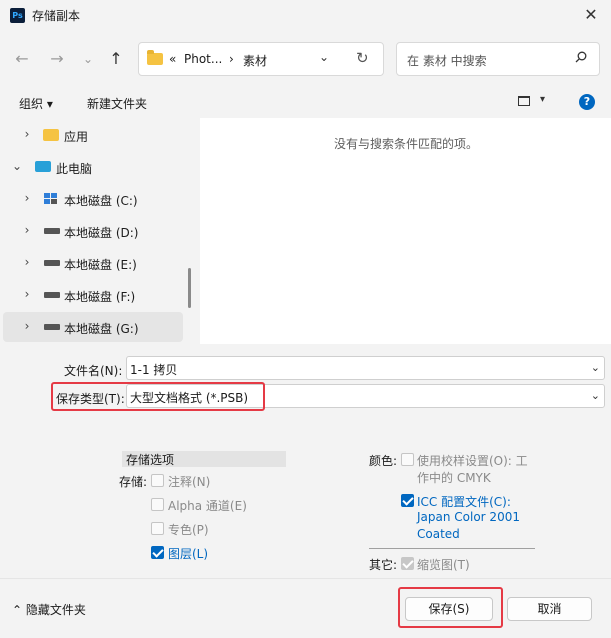 Image resolution: width=611 pixels, height=638 pixels. I want to click on search-box: 在 素材 中搜索, so click(498, 59).